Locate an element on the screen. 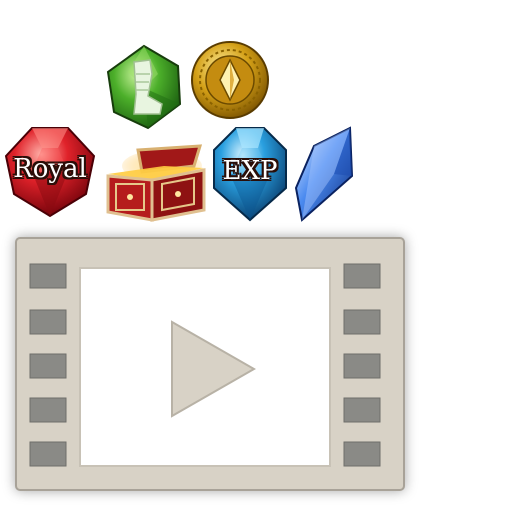  gold-coin-icon is located at coordinates (230, 80).